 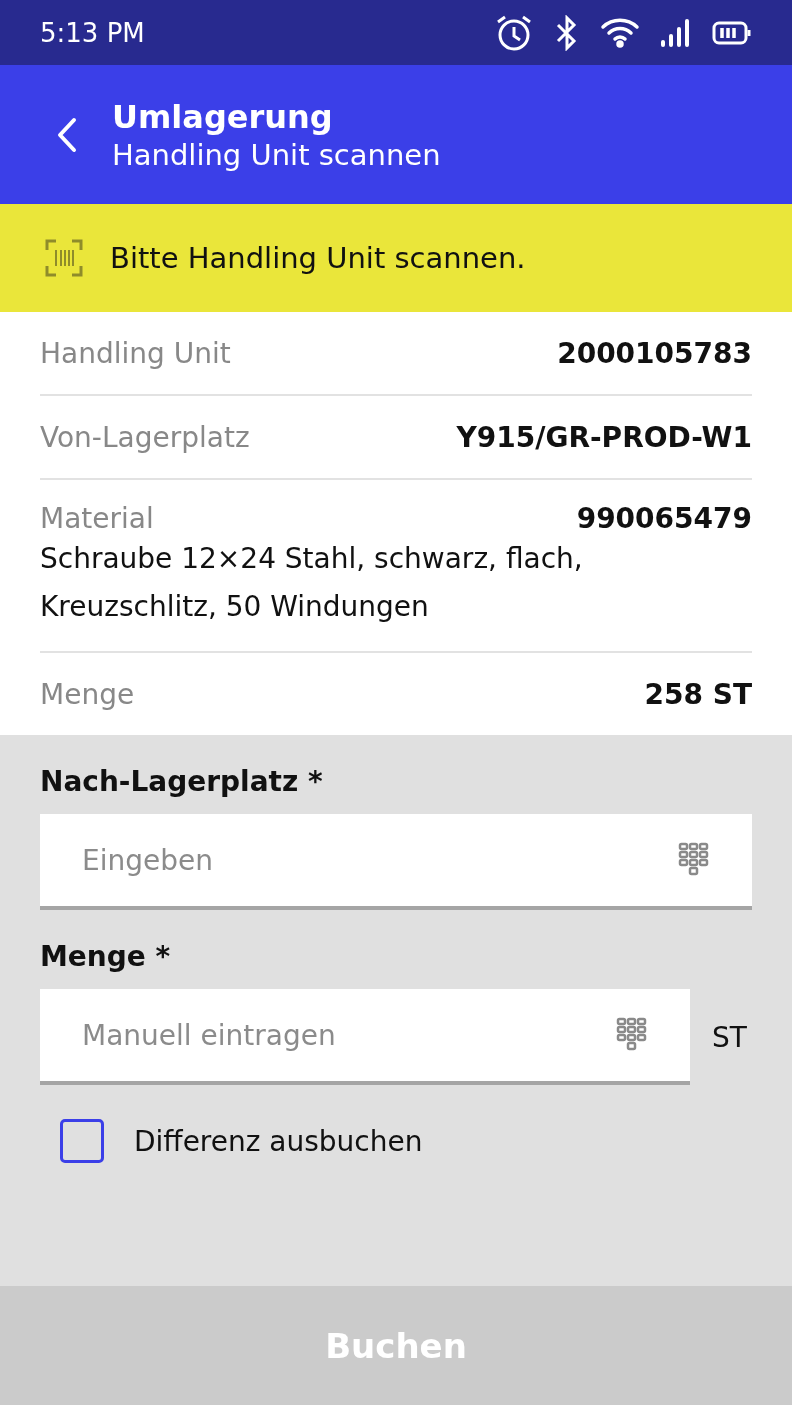 I want to click on status-time: 5:13 PM, so click(x=92, y=32).